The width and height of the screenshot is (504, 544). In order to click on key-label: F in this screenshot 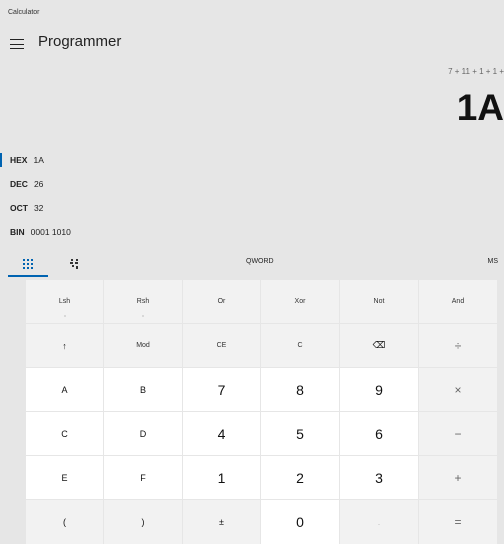, I will do `click(143, 477)`.